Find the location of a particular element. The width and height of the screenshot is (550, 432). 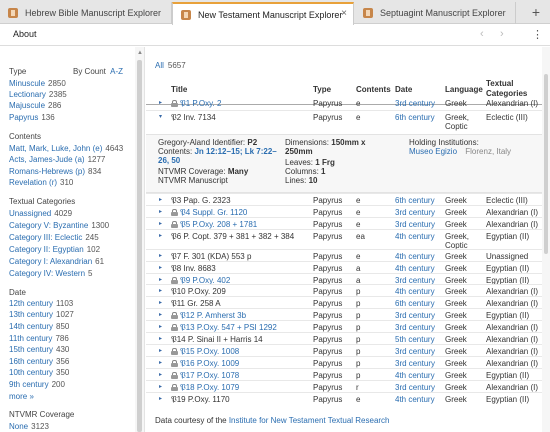

facet-date-10th: 10th century 350 is located at coordinates (39, 372).